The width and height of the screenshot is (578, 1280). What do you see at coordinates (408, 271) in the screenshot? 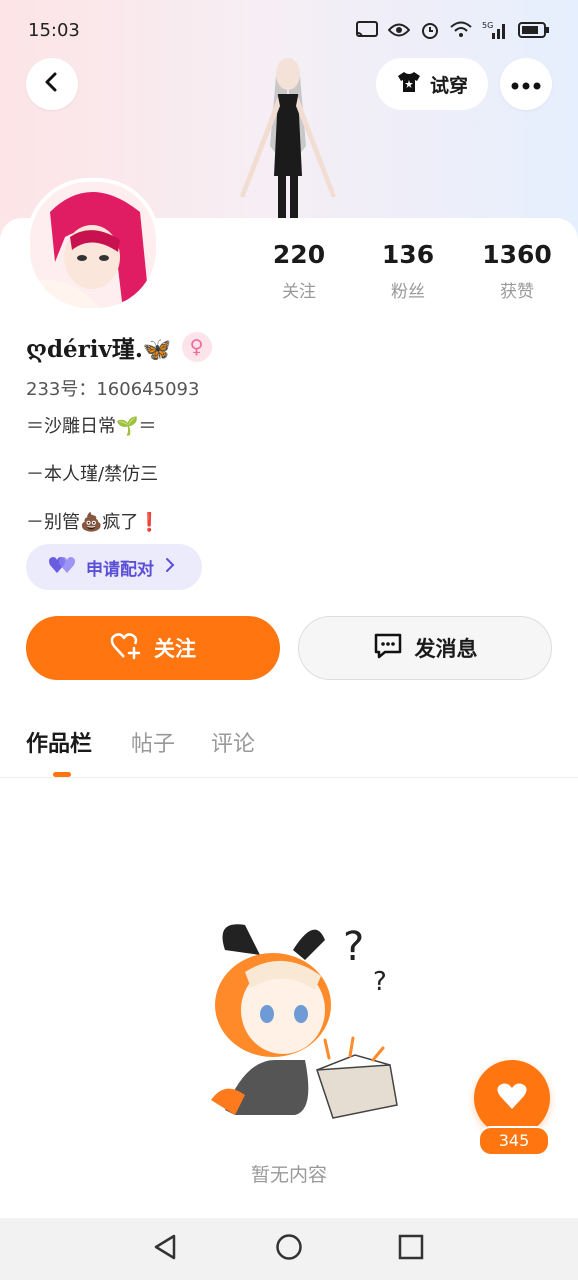
I see `stat-followers: 136 粉丝` at bounding box center [408, 271].